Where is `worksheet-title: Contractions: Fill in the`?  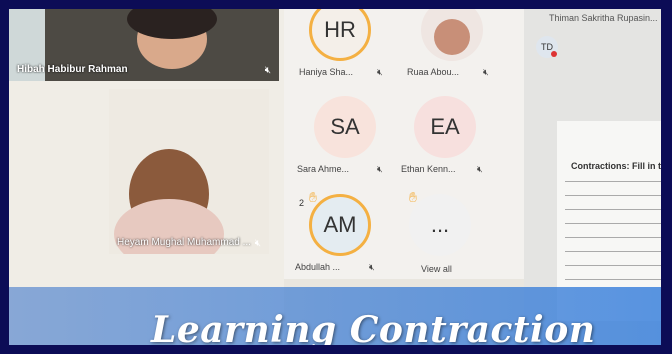 worksheet-title: Contractions: Fill in the is located at coordinates (621, 166).